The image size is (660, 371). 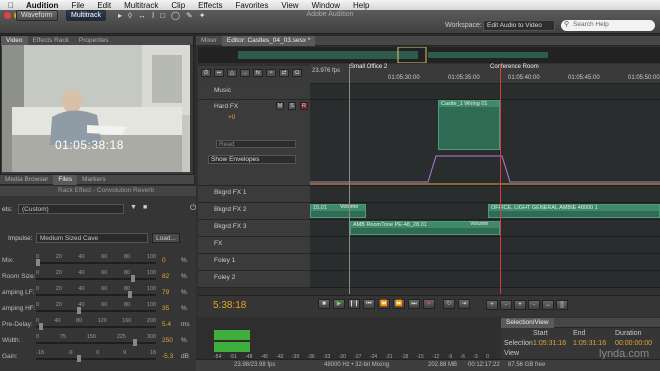 I want to click on time-selection-tool-icon: I, so click(x=153, y=15).